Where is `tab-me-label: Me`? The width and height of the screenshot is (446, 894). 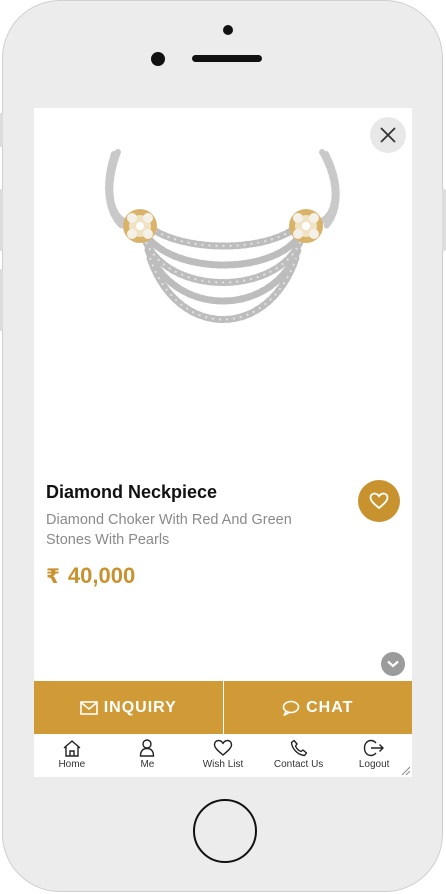 tab-me-label: Me is located at coordinates (147, 764).